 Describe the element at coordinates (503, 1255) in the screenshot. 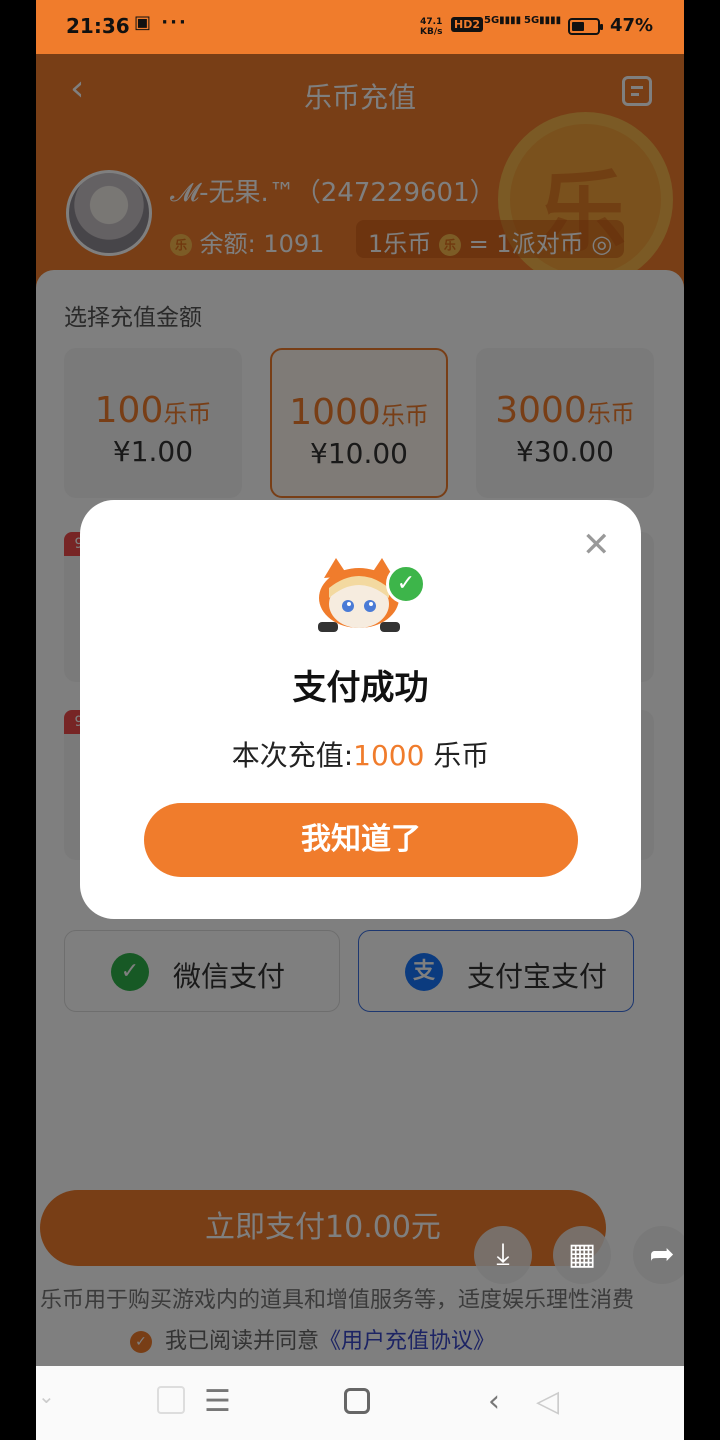

I see `download-icon: ⤓` at that location.